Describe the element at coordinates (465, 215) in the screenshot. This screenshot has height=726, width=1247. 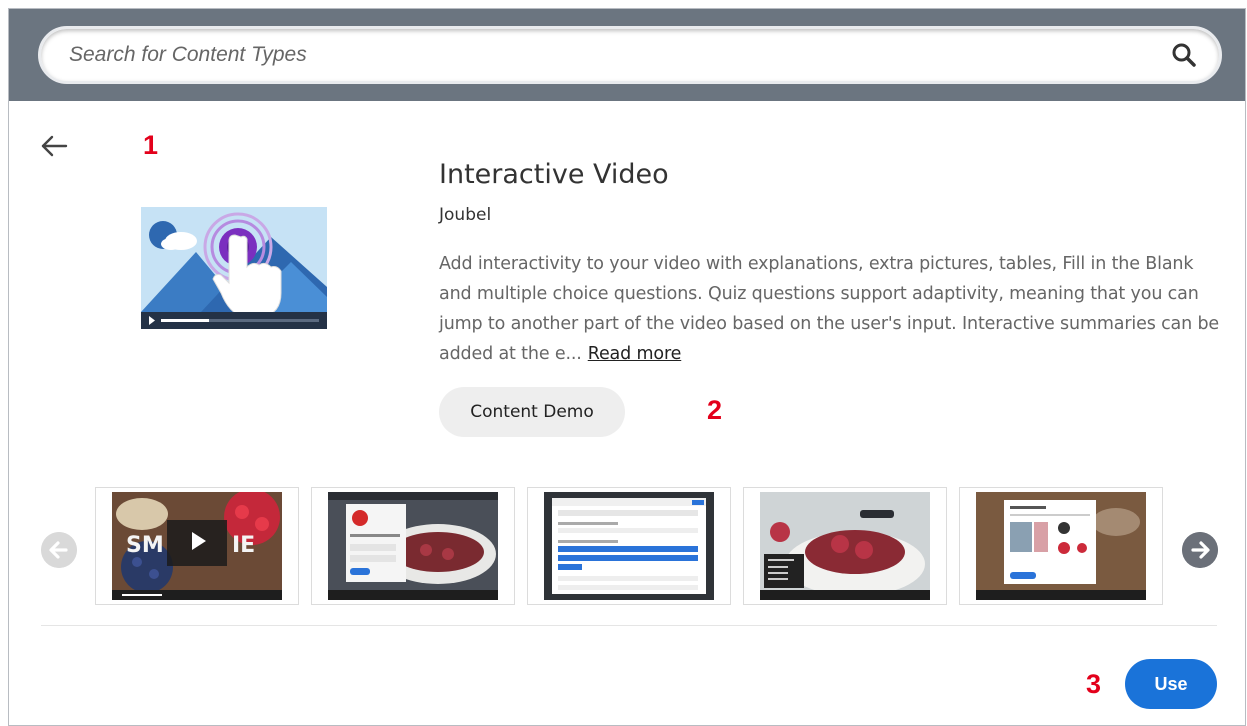
I see `content-type-author: Joubel` at that location.